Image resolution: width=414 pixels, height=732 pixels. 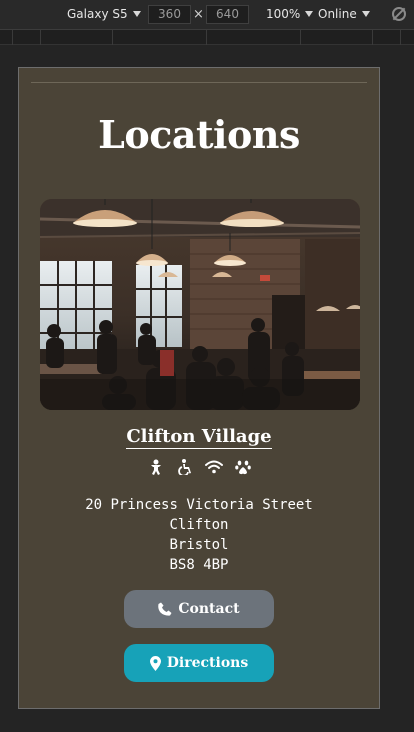 I want to click on network-select-label: Online, so click(x=337, y=14).